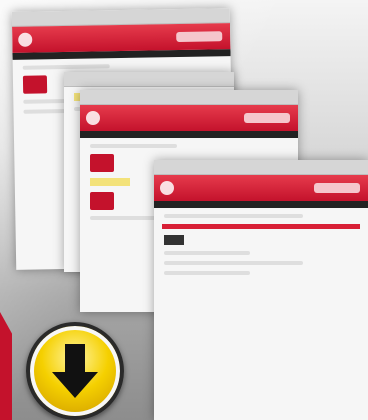  I want to click on download-button, so click(75, 371).